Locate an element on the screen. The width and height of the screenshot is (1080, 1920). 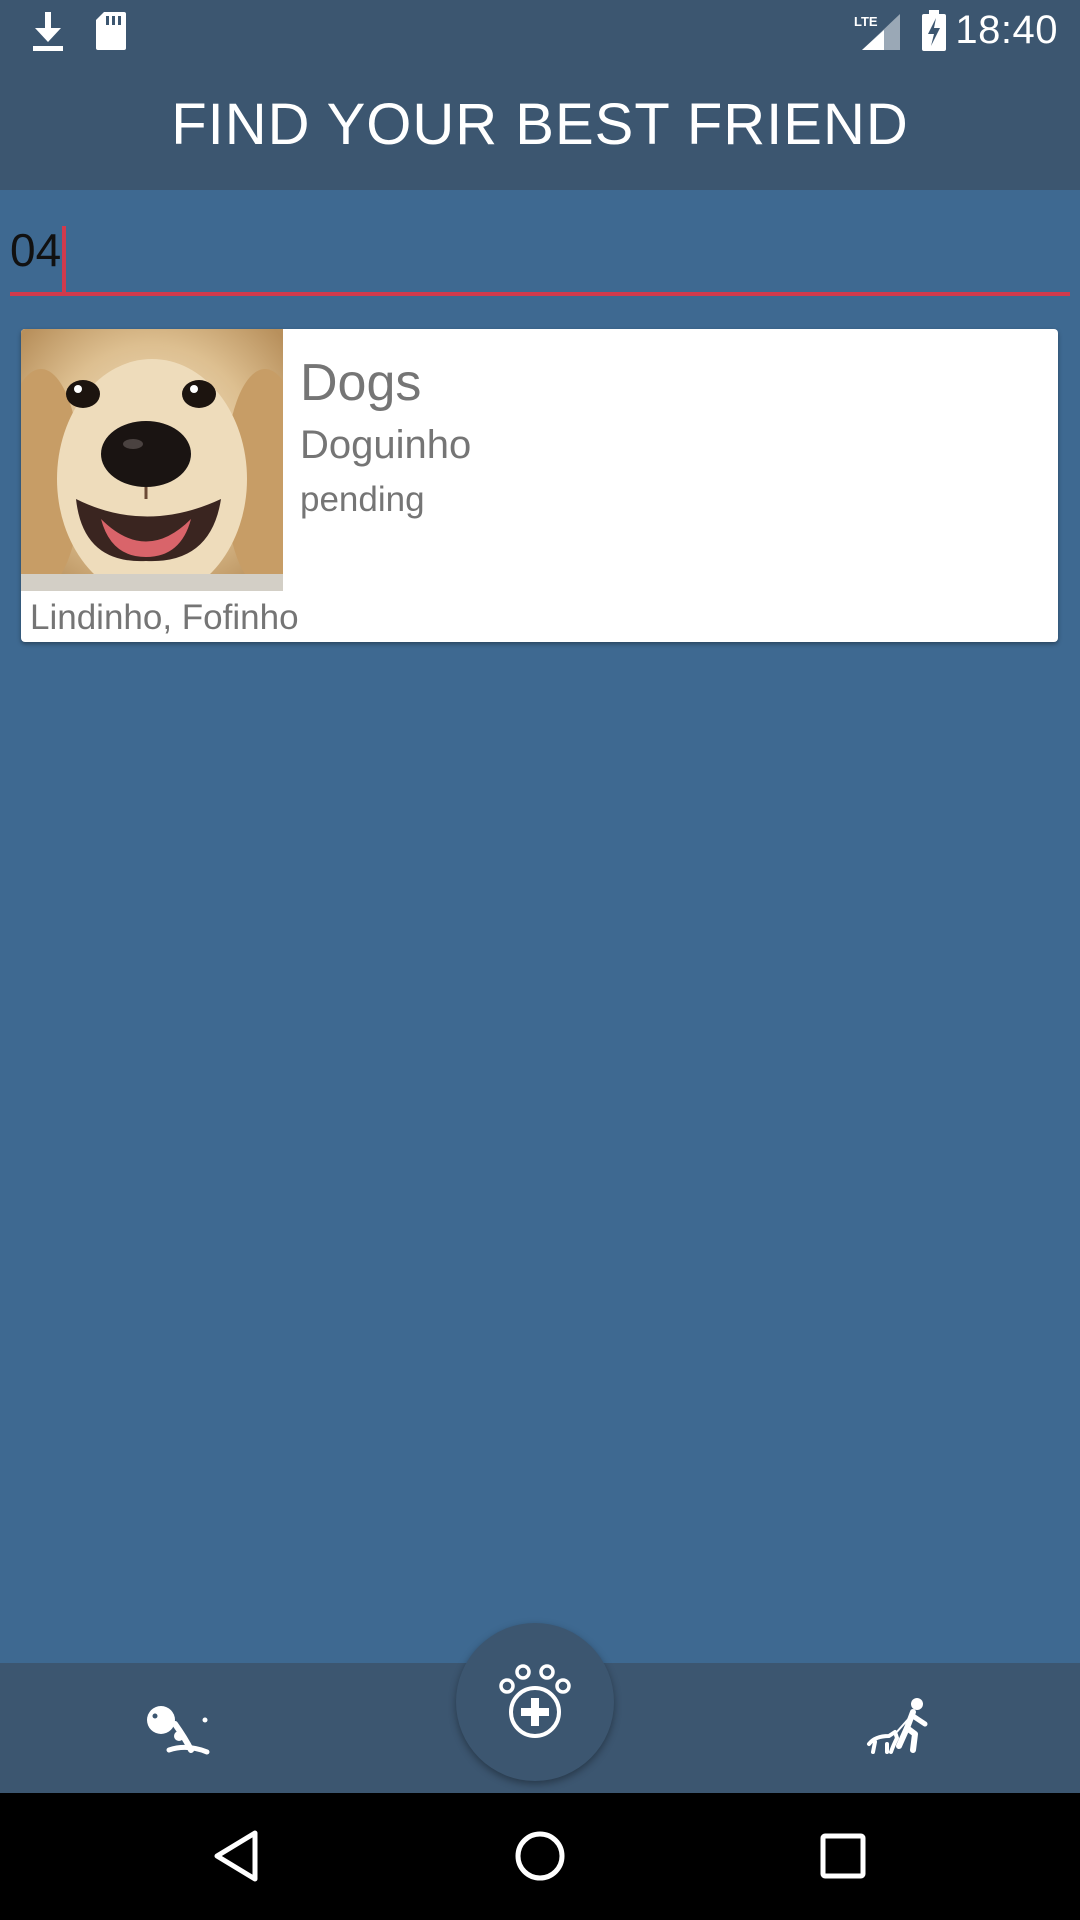
nav-walk-button is located at coordinates (900, 1728).